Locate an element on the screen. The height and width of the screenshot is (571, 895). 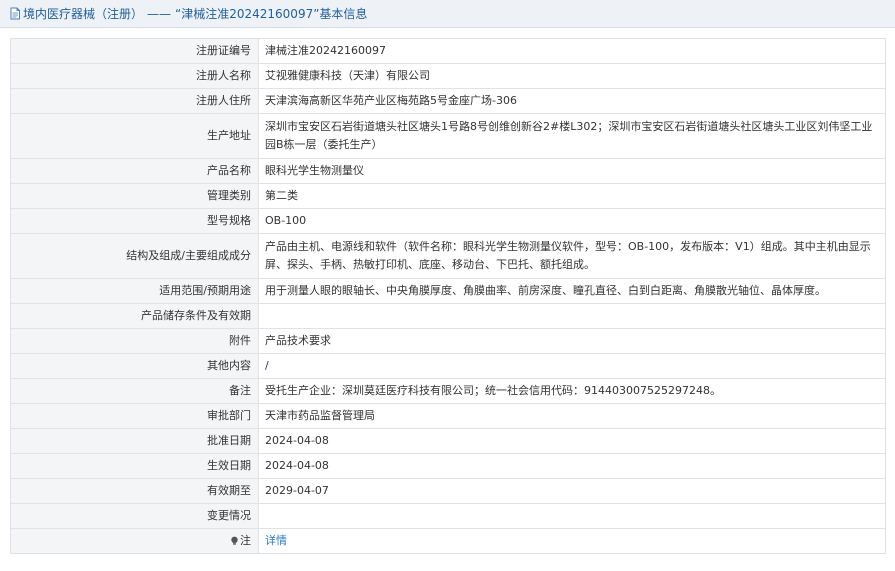
table-row: 有效期至 2029-04-07 is located at coordinates (448, 491).